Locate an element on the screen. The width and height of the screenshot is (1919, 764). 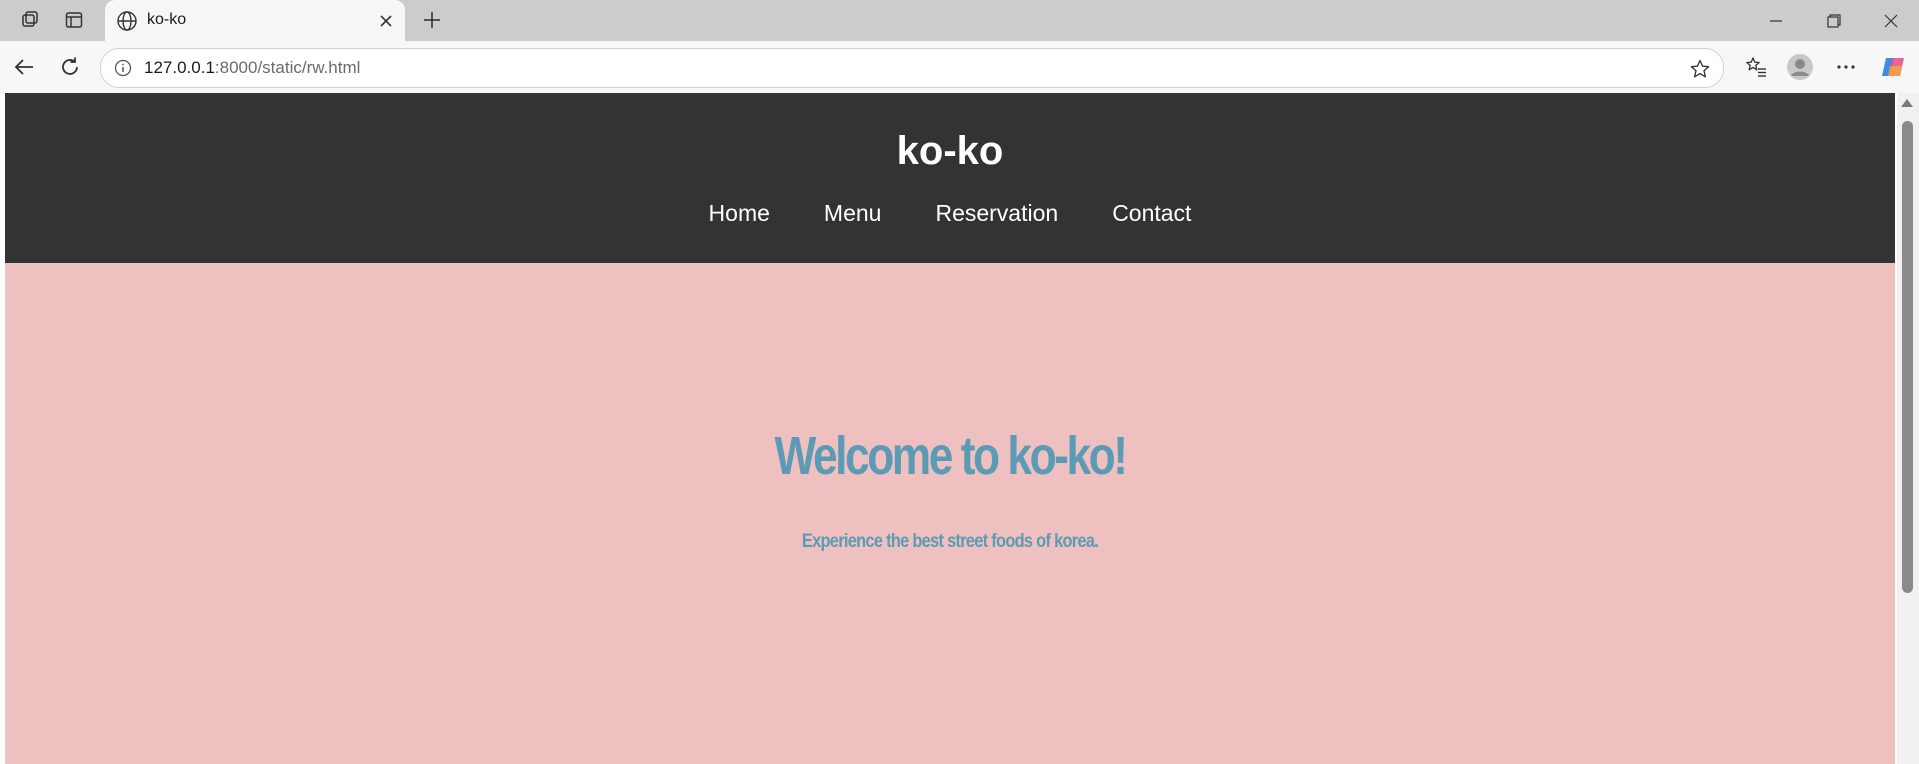
url-host: 127.0.0.1 is located at coordinates (179, 67).